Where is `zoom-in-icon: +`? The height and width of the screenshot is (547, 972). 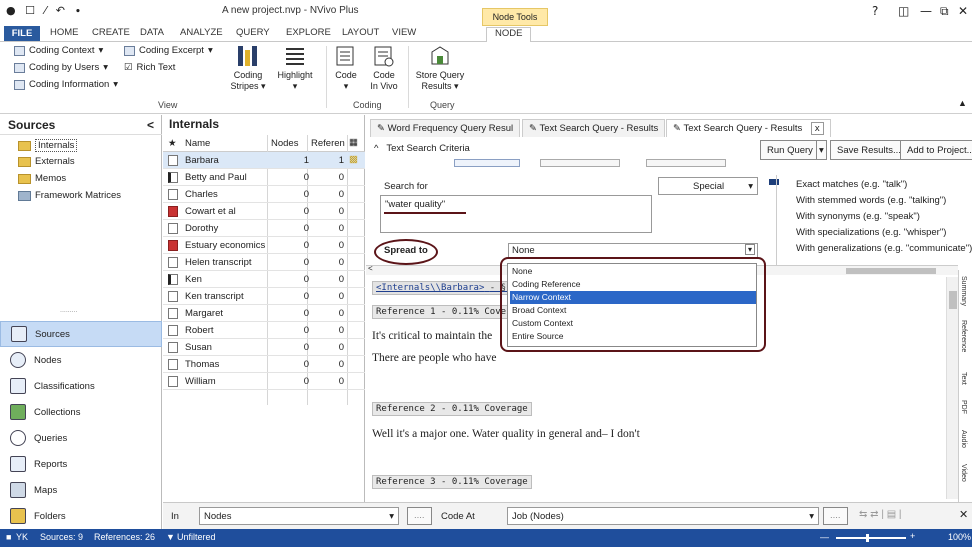 zoom-in-icon: + is located at coordinates (912, 536).